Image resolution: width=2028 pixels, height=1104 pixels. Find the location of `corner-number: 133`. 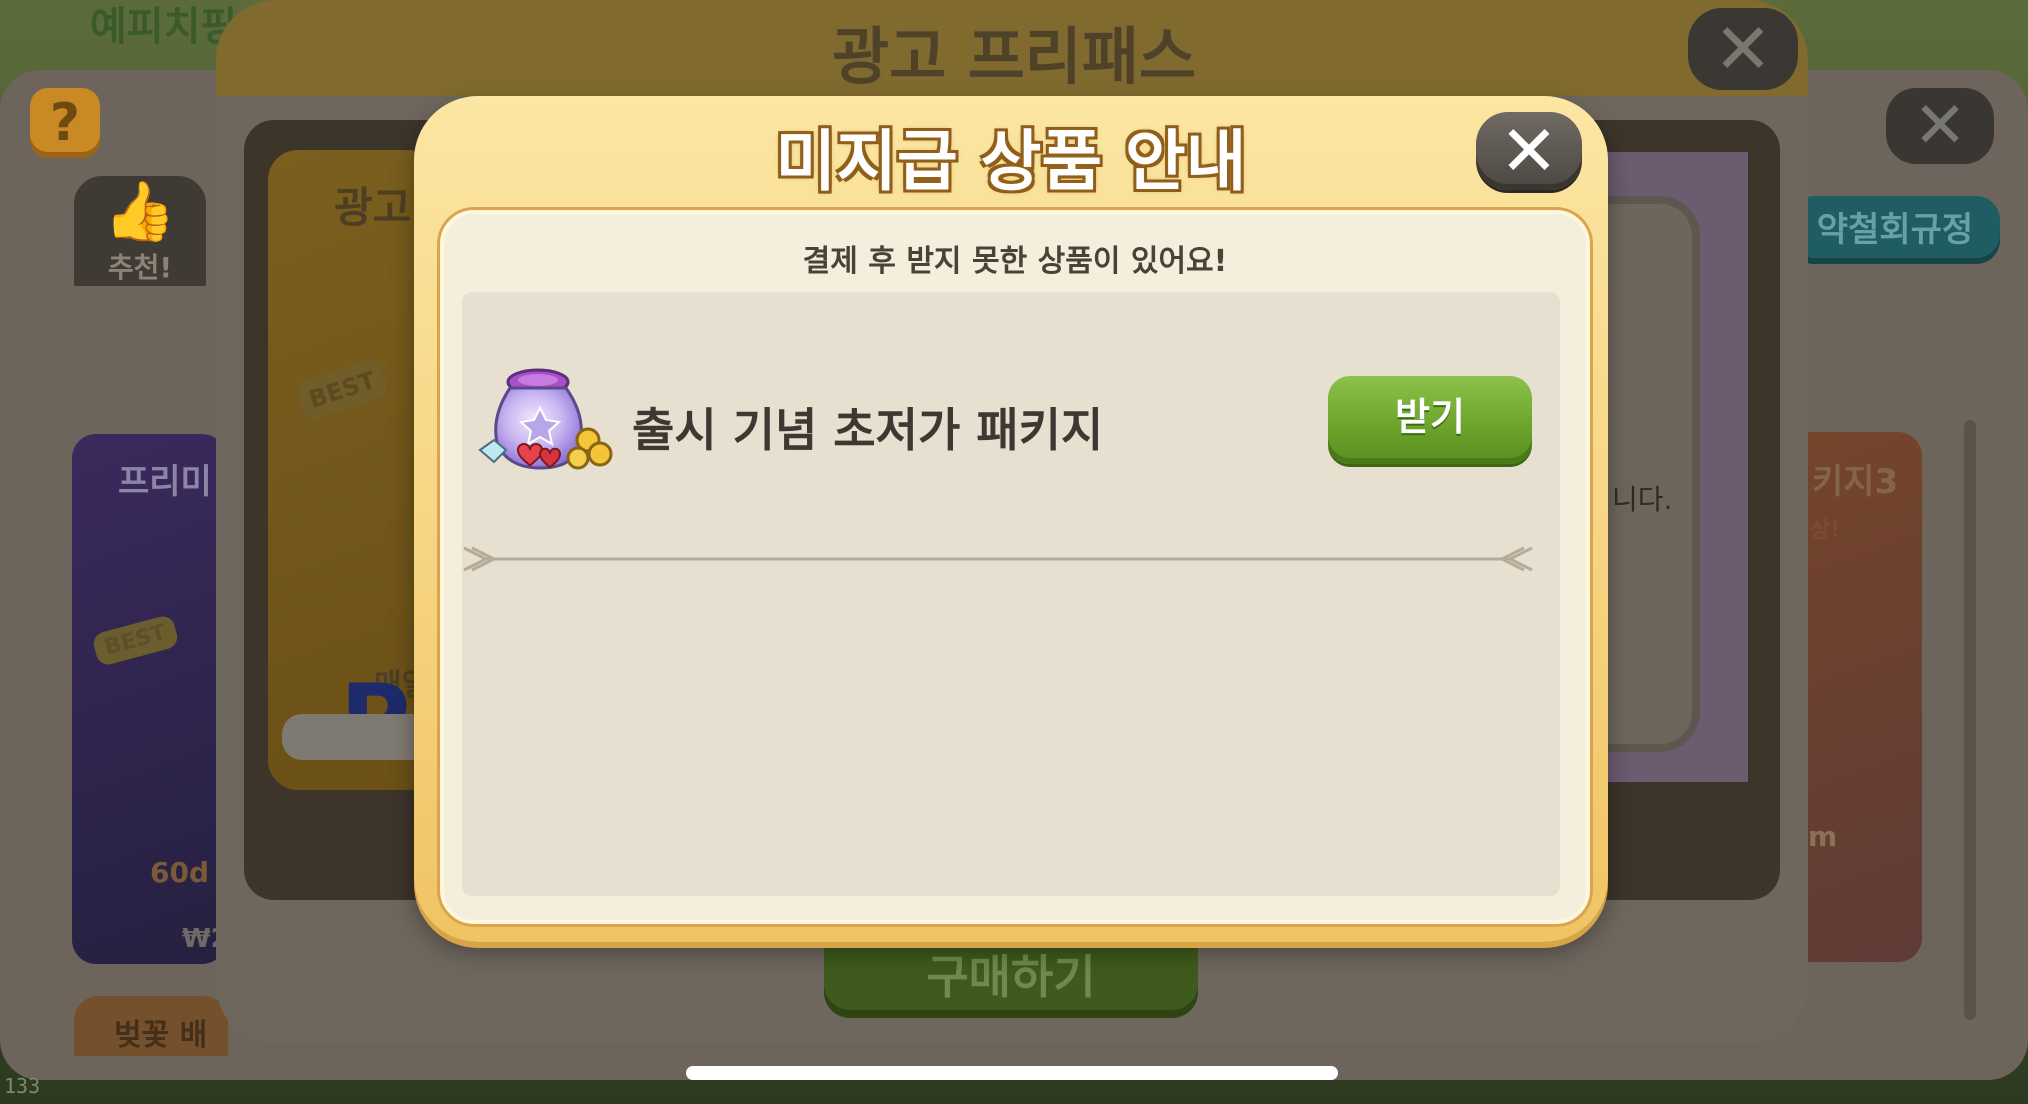

corner-number: 133 is located at coordinates (22, 1086).